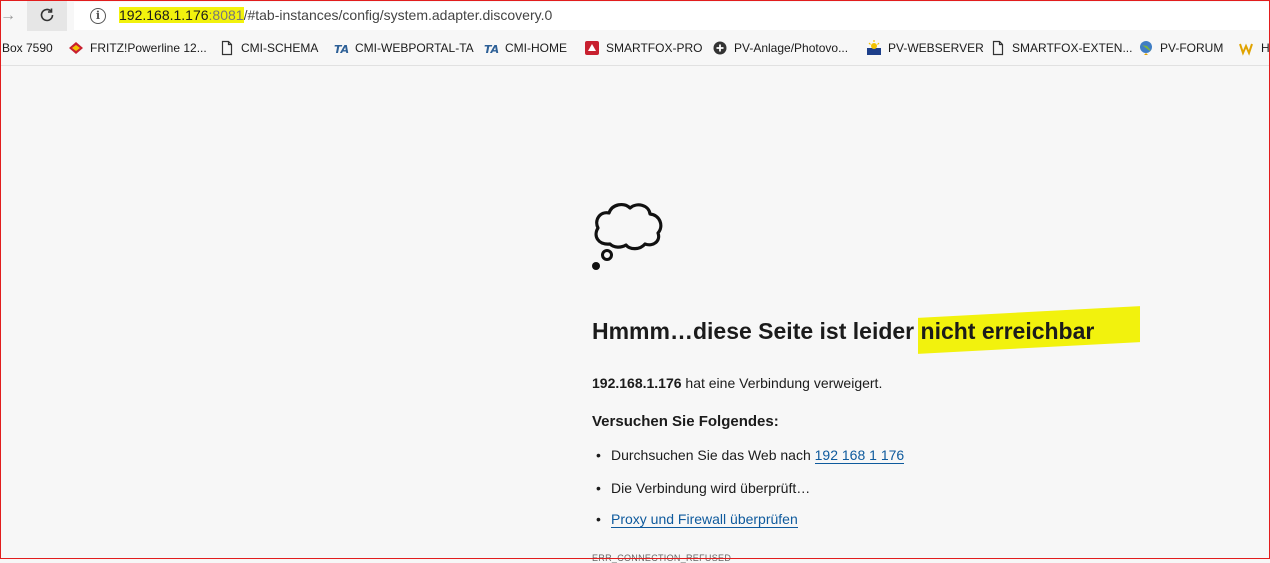  What do you see at coordinates (536, 48) in the screenshot?
I see `bookmark-label: CMI-HOME` at bounding box center [536, 48].